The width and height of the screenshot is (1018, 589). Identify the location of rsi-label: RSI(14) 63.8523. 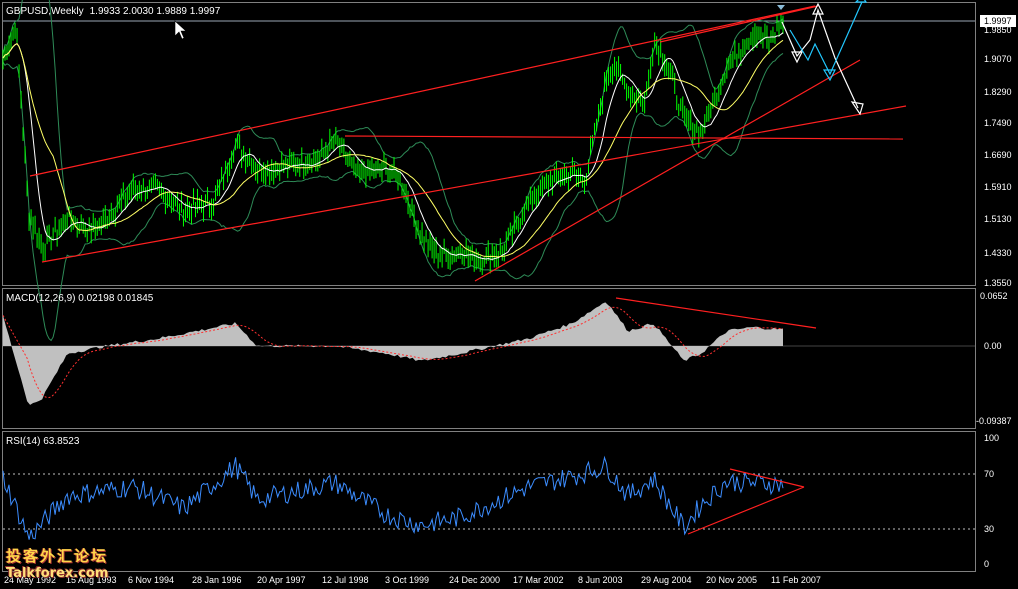
(43, 441).